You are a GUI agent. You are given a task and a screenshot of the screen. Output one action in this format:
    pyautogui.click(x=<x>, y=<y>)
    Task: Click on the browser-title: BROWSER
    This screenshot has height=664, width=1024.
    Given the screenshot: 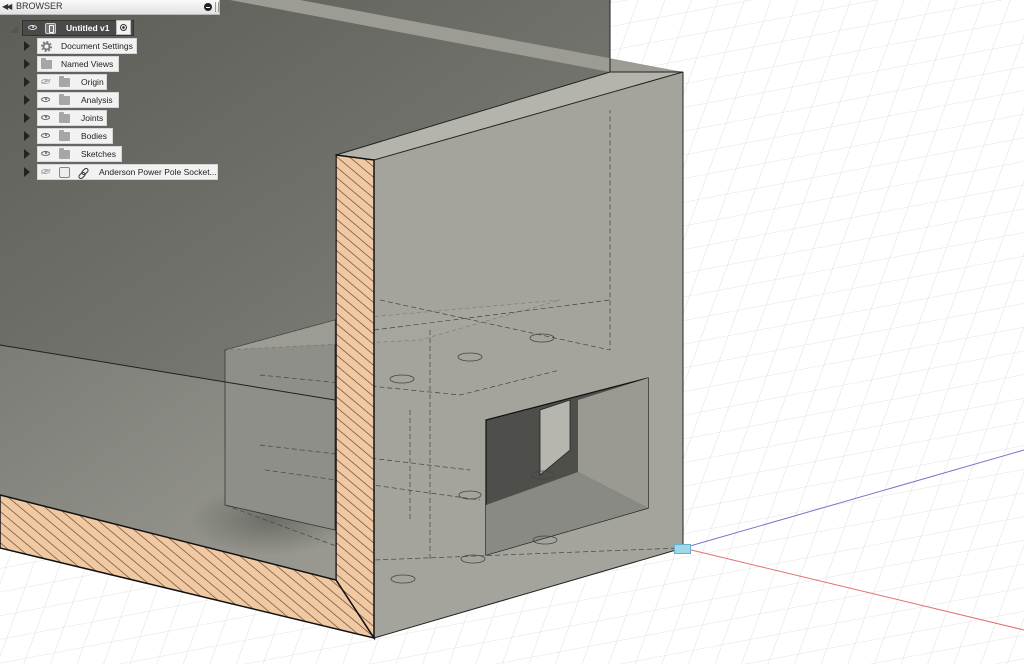 What is the action you would take?
    pyautogui.click(x=39, y=6)
    